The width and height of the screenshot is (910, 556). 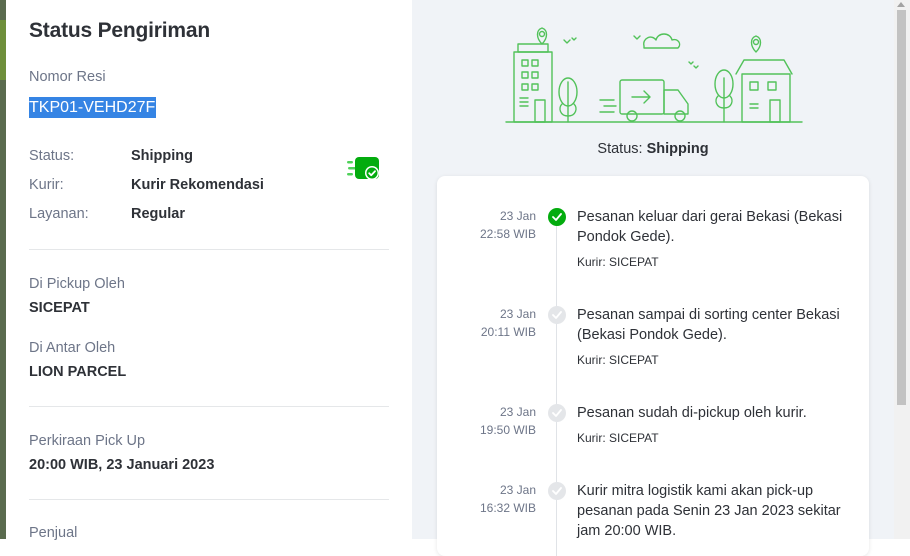 I want to click on kurir-value: Kurir Rekomendasi, so click(x=197, y=185).